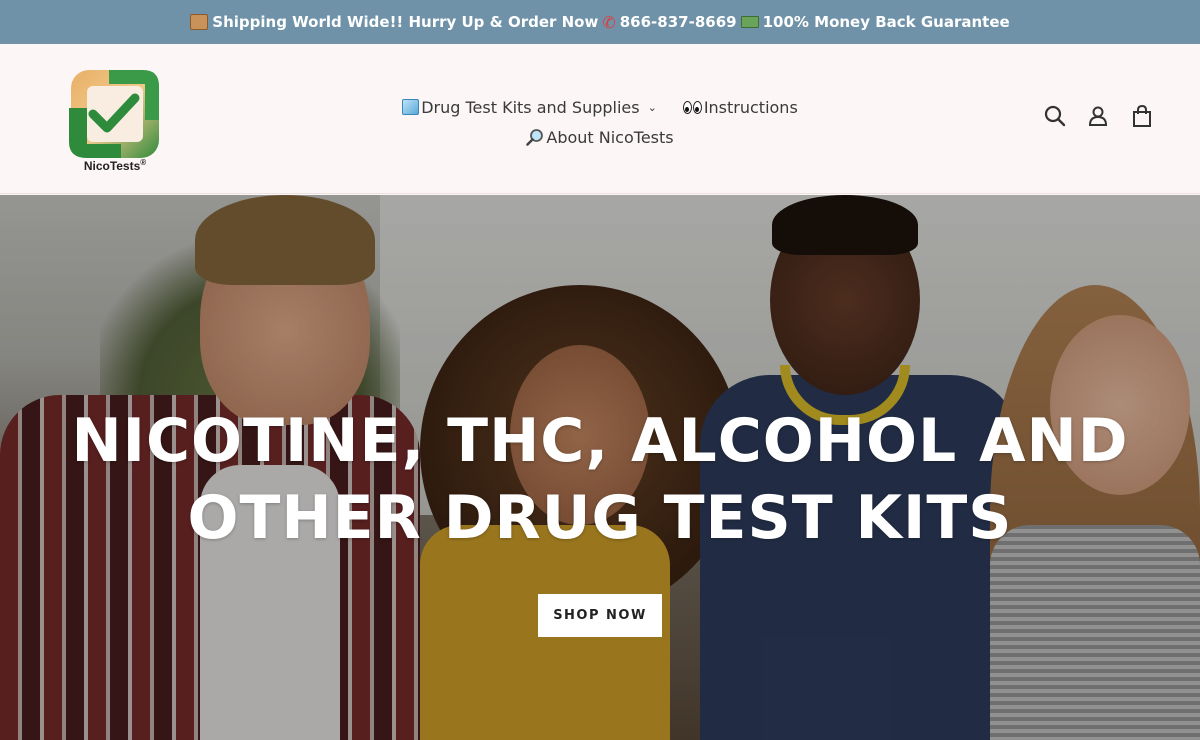 The image size is (1200, 740). I want to click on account-icon, so click(1098, 116).